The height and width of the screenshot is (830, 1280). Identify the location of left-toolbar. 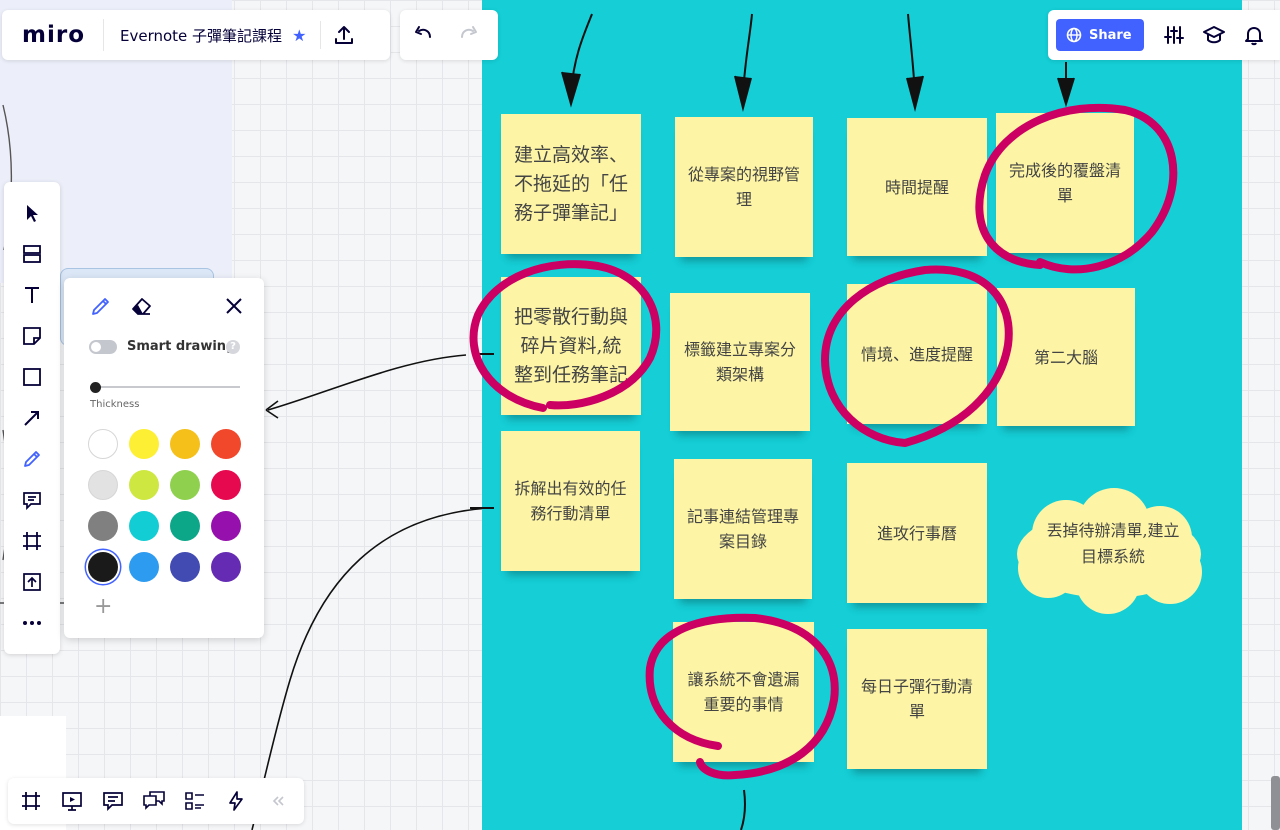
(32, 418).